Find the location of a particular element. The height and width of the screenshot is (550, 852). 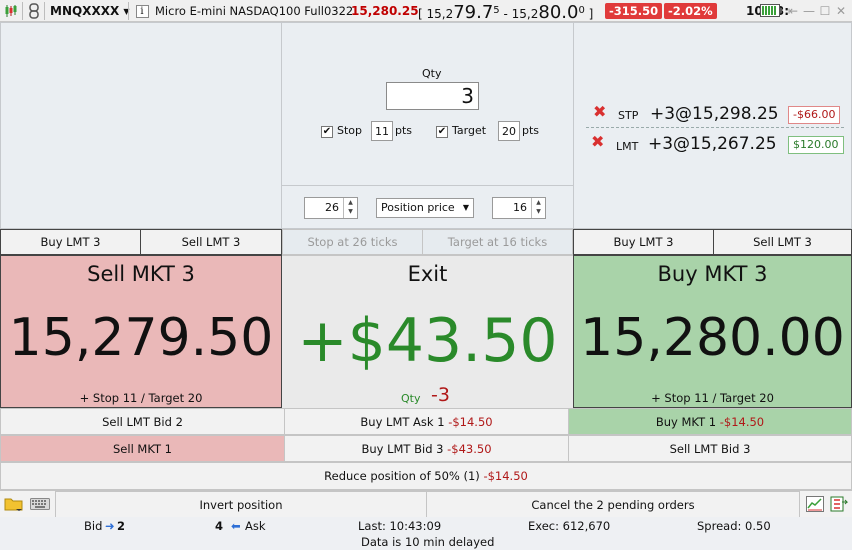

bid-prefix: 15,2 is located at coordinates (440, 14).